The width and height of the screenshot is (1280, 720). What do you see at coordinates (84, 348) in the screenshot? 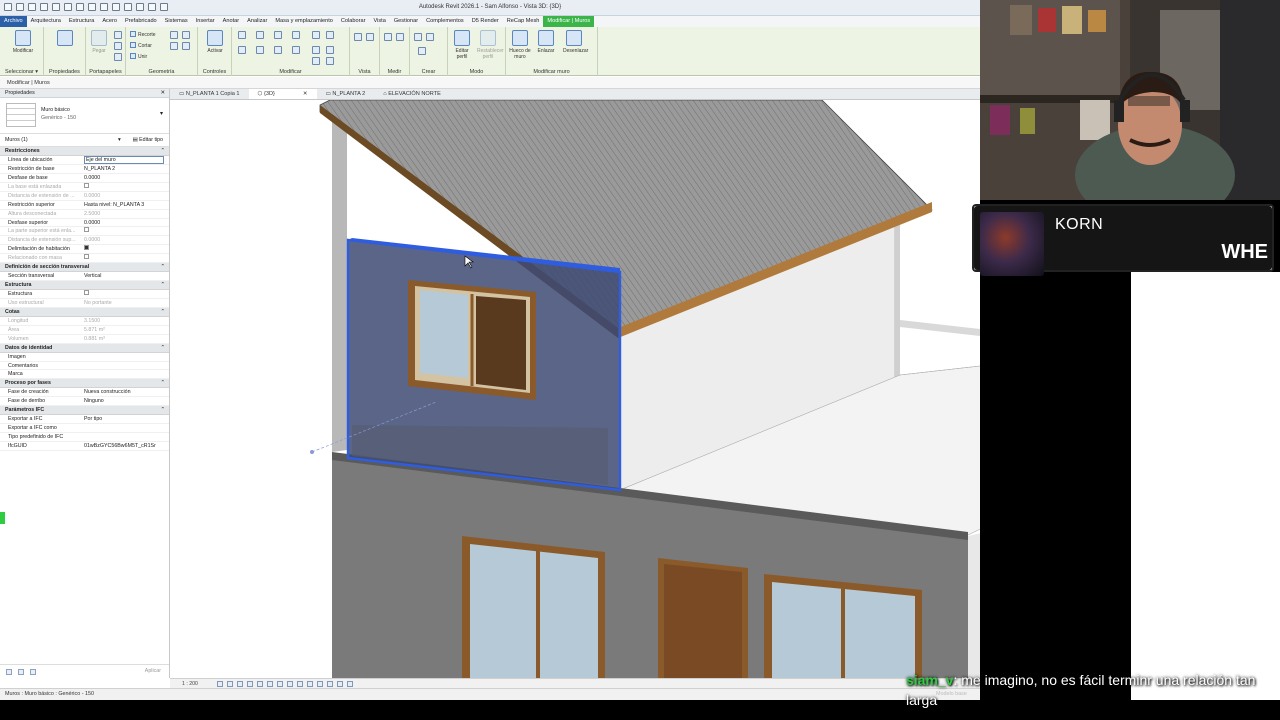
I see `property-group: Datos de identidad ⌃` at bounding box center [84, 348].